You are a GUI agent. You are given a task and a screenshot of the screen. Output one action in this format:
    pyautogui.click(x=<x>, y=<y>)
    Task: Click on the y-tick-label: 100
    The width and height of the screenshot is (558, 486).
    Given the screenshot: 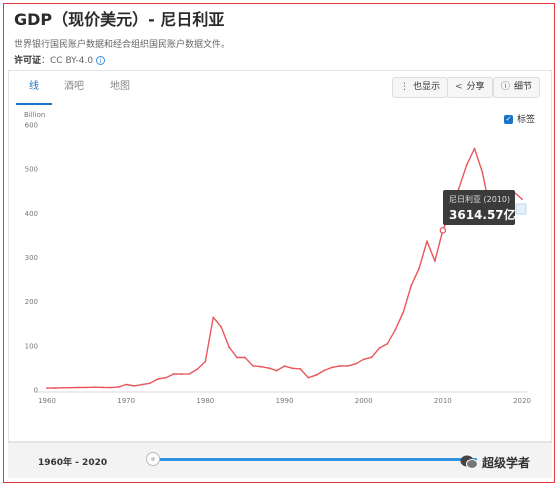 What is the action you would take?
    pyautogui.click(x=31, y=346)
    